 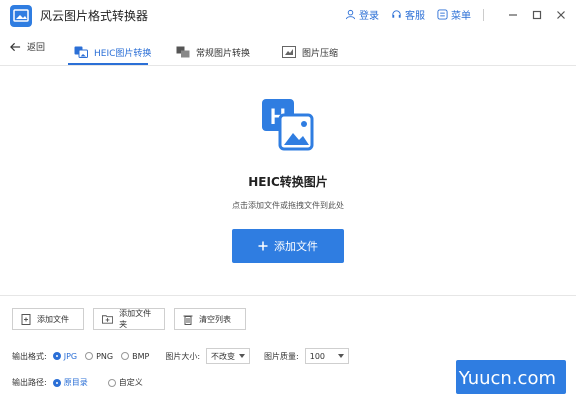 I want to click on format-png-radio: PNG, so click(x=99, y=356).